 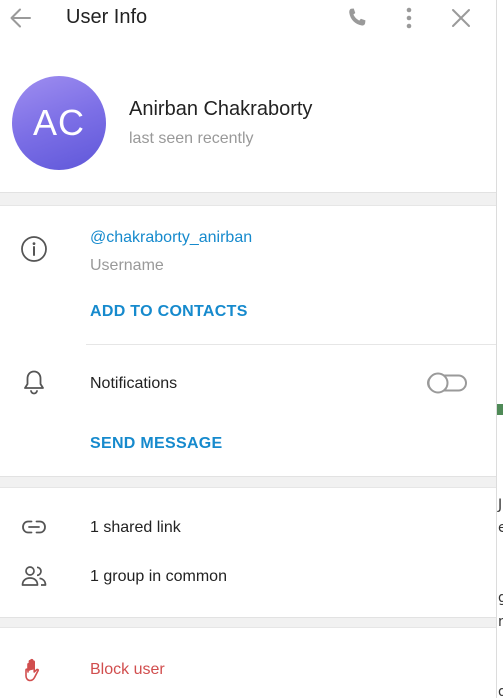 I want to click on phone-icon, so click(x=357, y=17).